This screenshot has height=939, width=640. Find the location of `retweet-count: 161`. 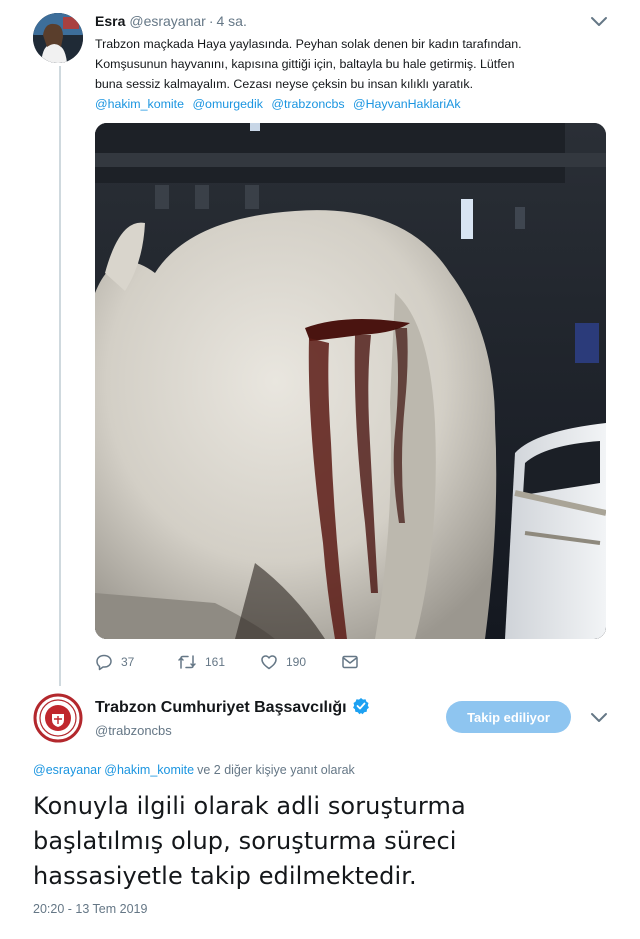

retweet-count: 161 is located at coordinates (215, 662).